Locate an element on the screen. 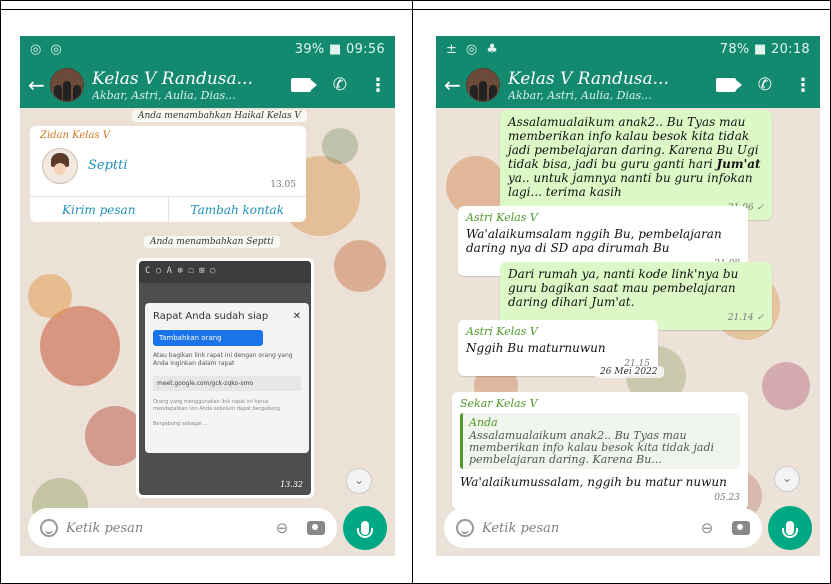 This screenshot has width=831, height=584. add-contact-button: Tambah kontak is located at coordinates (237, 209).